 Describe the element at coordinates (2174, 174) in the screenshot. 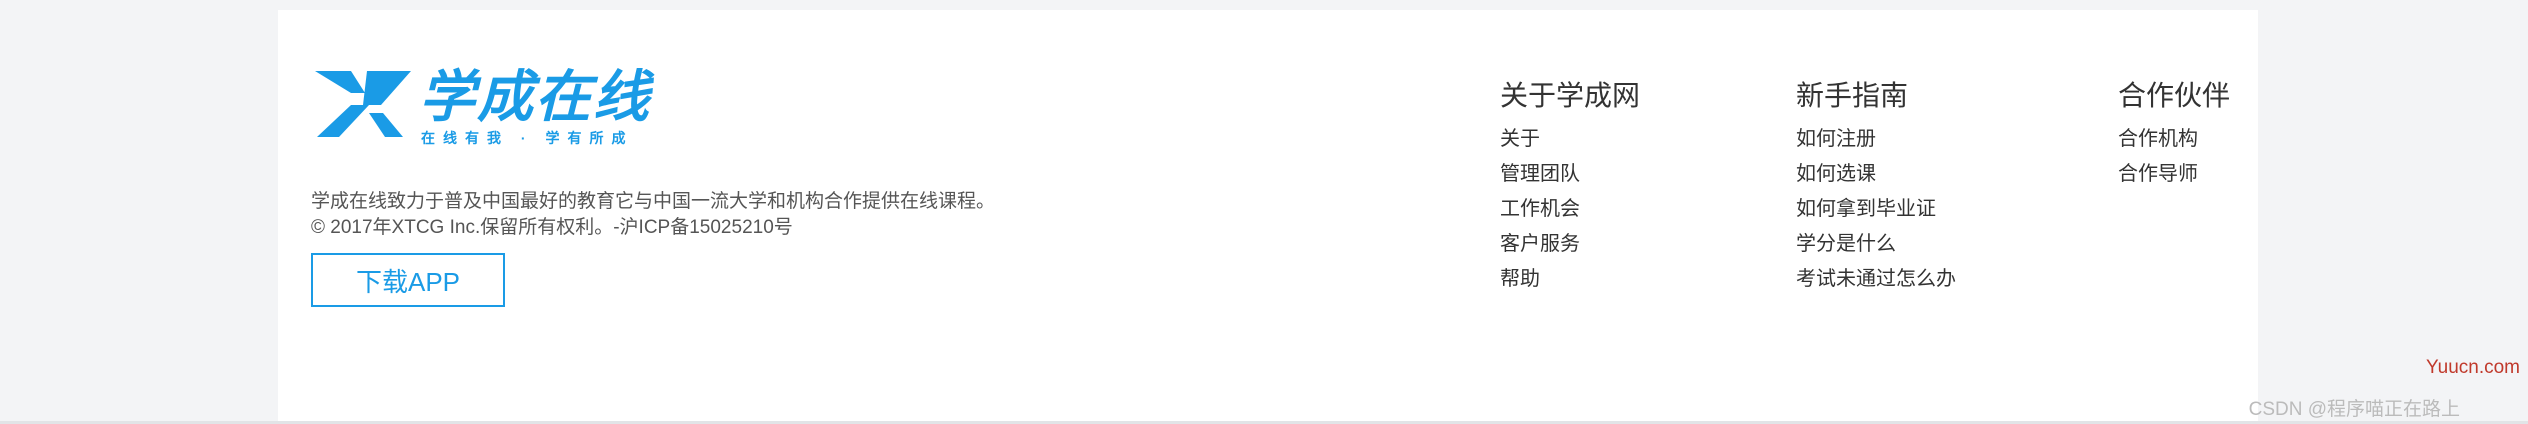

I see `footer-link: 合作导师` at that location.